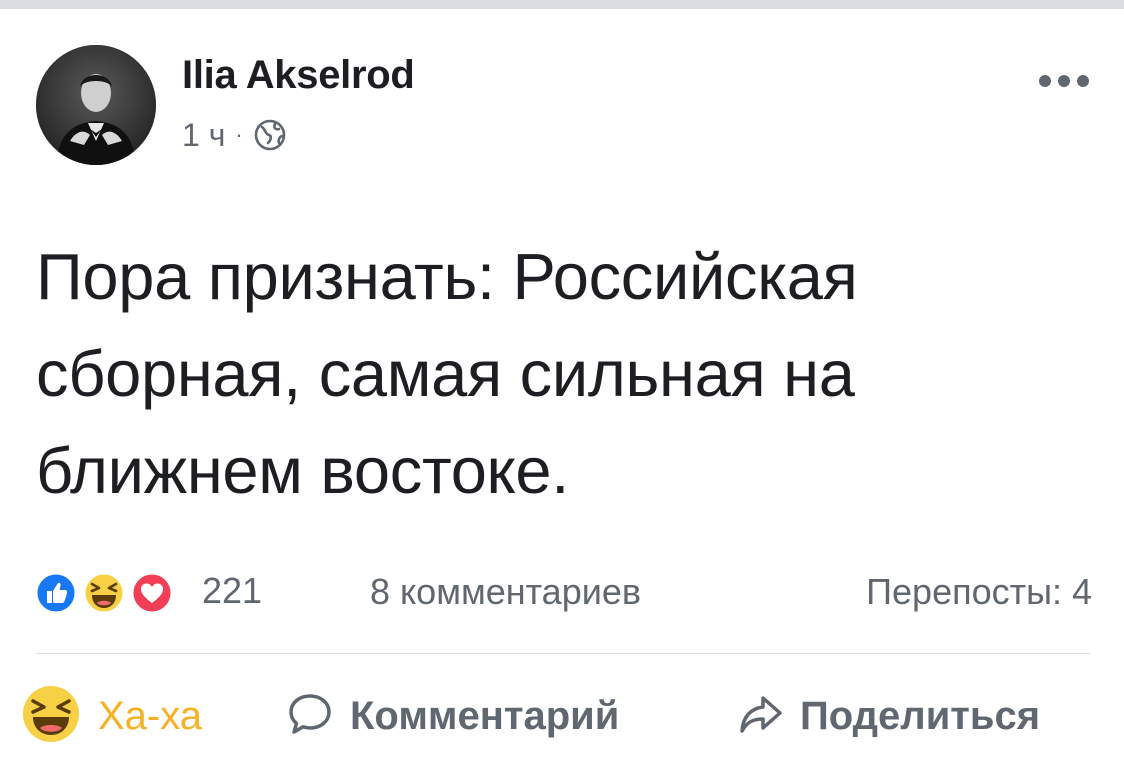 This screenshot has width=1124, height=769. I want to click on post-stats: 221 8 комментариев Перепосты: 4, so click(563, 591).